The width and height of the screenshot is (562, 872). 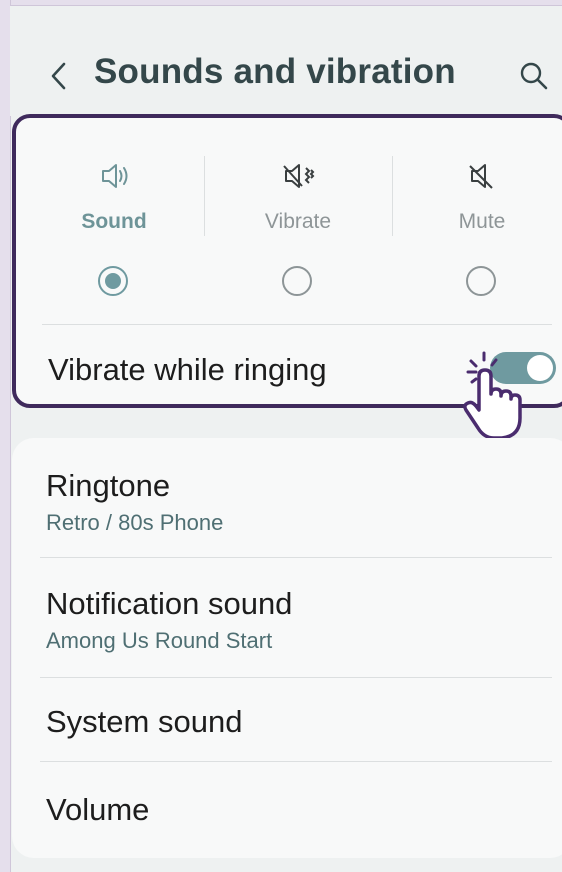 I want to click on vibrate-while-ringing-toggle, so click(x=523, y=368).